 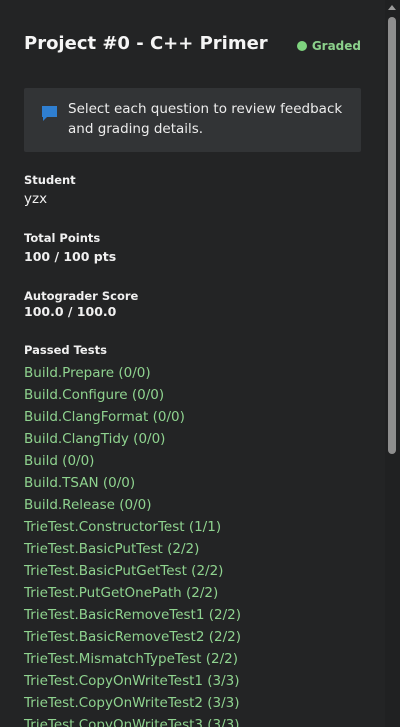 I want to click on student-field: Student yzx, so click(x=50, y=190).